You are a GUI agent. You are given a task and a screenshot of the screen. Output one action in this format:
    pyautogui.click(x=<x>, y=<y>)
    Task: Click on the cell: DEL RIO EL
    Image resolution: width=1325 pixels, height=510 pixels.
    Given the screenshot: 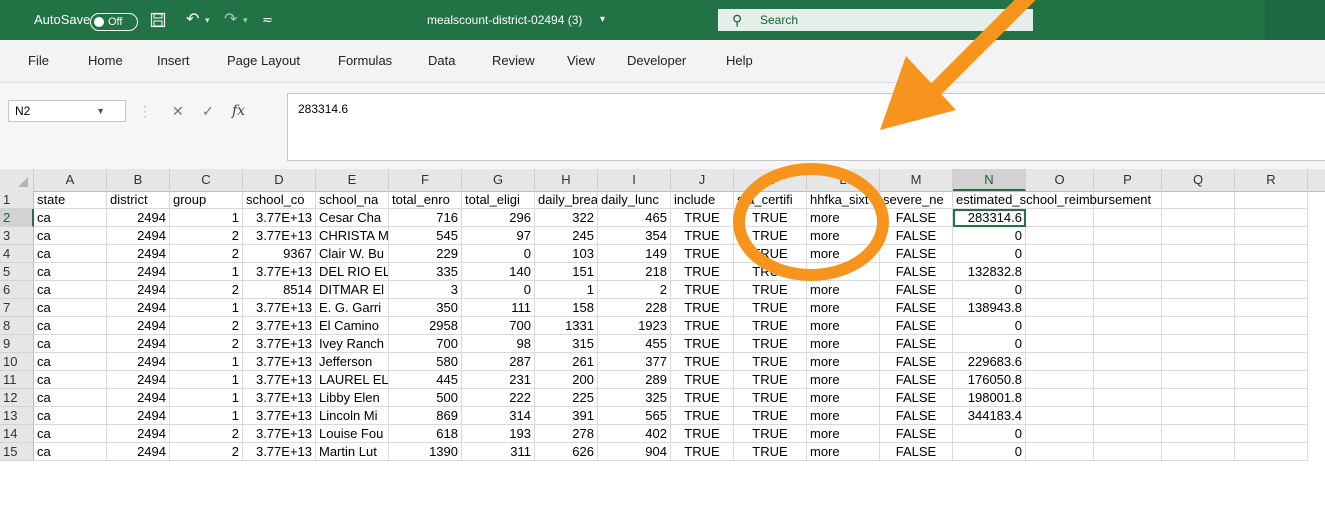 What is the action you would take?
    pyautogui.click(x=352, y=272)
    